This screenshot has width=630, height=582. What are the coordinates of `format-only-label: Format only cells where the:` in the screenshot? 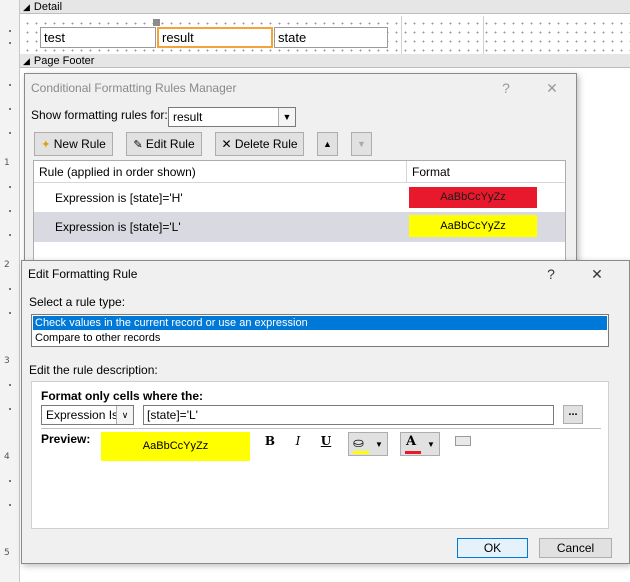 It's located at (122, 396).